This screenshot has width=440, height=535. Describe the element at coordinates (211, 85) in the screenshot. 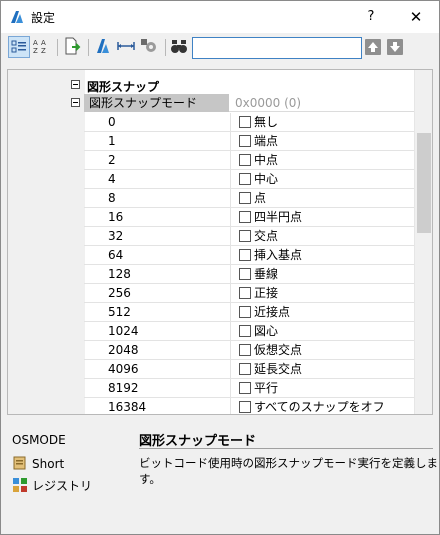

I see `group-row-osnap: 図形スナップ` at that location.